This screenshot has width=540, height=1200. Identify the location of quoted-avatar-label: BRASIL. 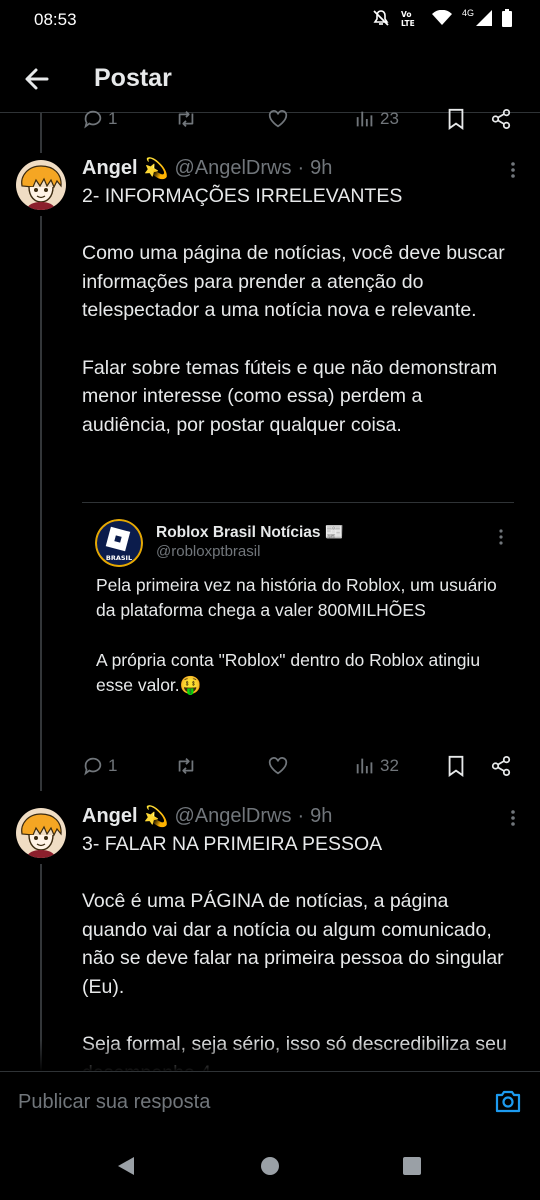
(119, 558).